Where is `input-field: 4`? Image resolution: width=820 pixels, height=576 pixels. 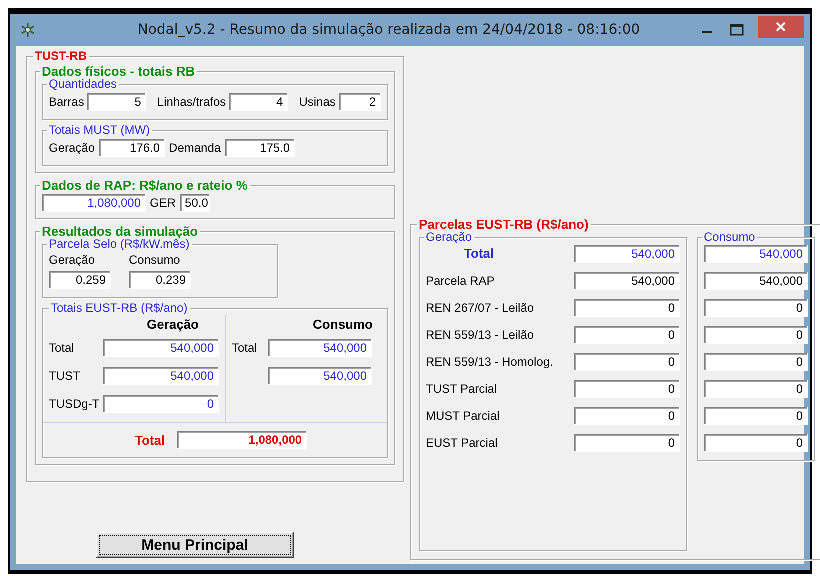 input-field: 4 is located at coordinates (258, 102).